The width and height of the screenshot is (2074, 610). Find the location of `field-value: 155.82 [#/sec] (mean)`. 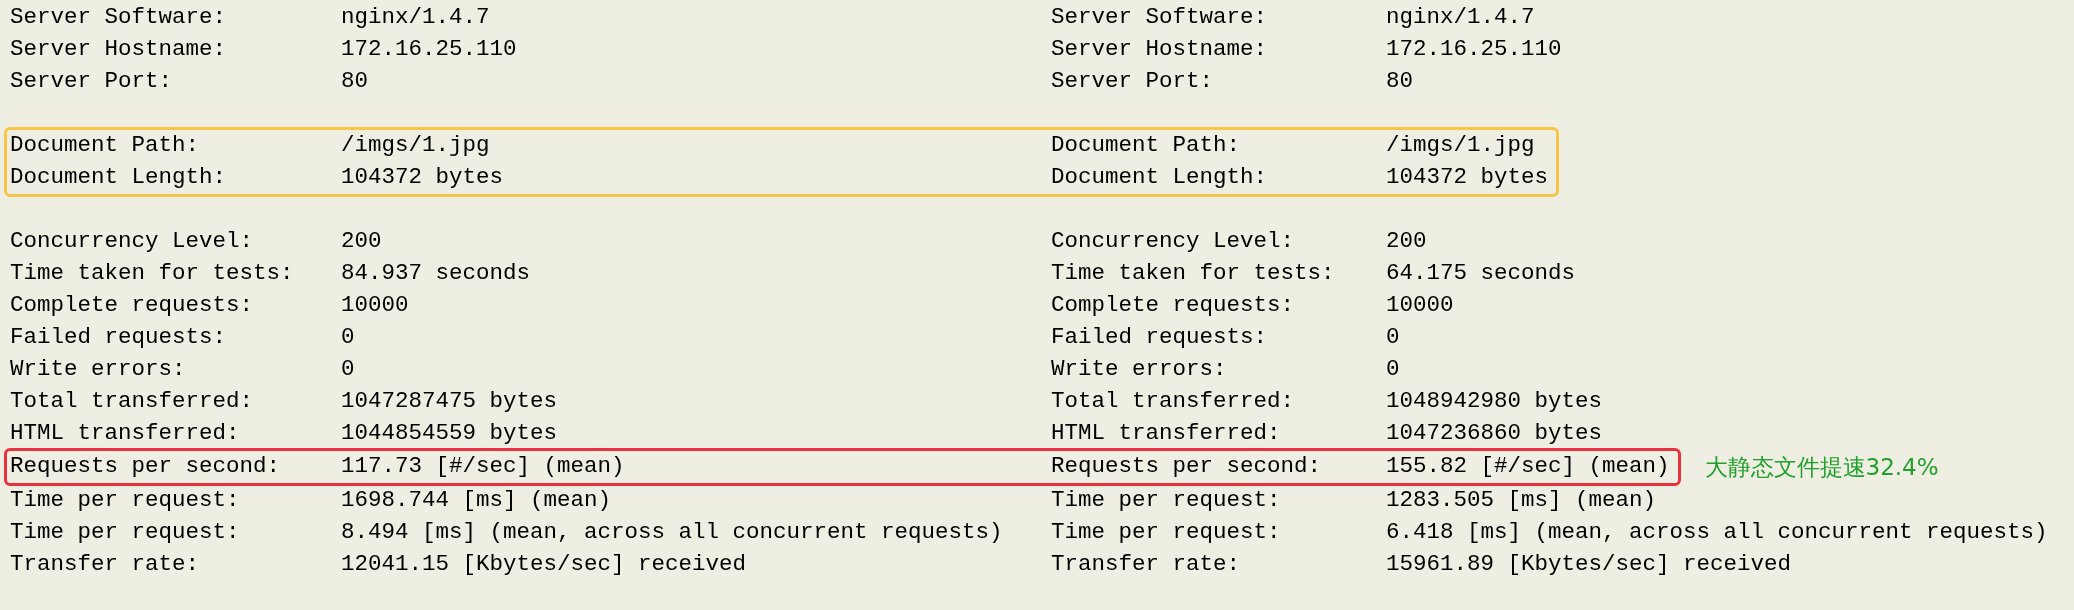

field-value: 155.82 [#/sec] (mean) is located at coordinates (1528, 467).